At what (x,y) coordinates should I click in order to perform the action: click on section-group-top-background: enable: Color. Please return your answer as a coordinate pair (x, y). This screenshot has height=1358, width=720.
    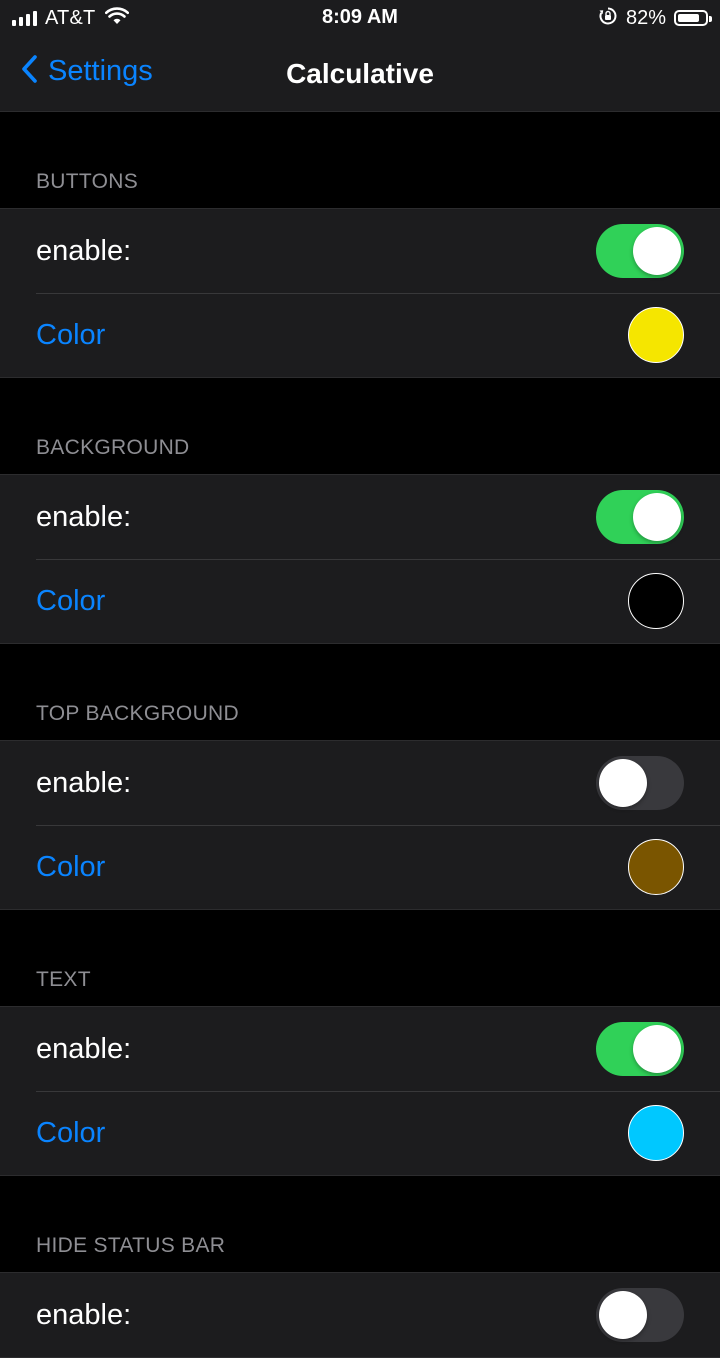
    Looking at the image, I should click on (360, 825).